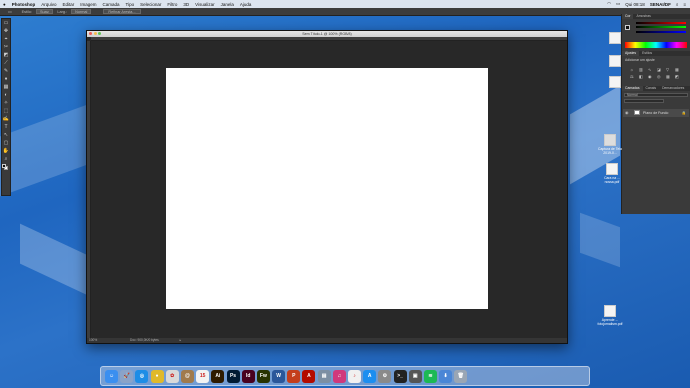  What do you see at coordinates (248, 376) in the screenshot?
I see `indesign-icon: Id` at bounding box center [248, 376].